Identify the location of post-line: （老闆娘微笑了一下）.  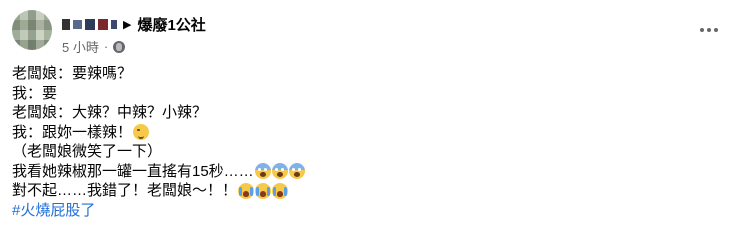
(87, 151).